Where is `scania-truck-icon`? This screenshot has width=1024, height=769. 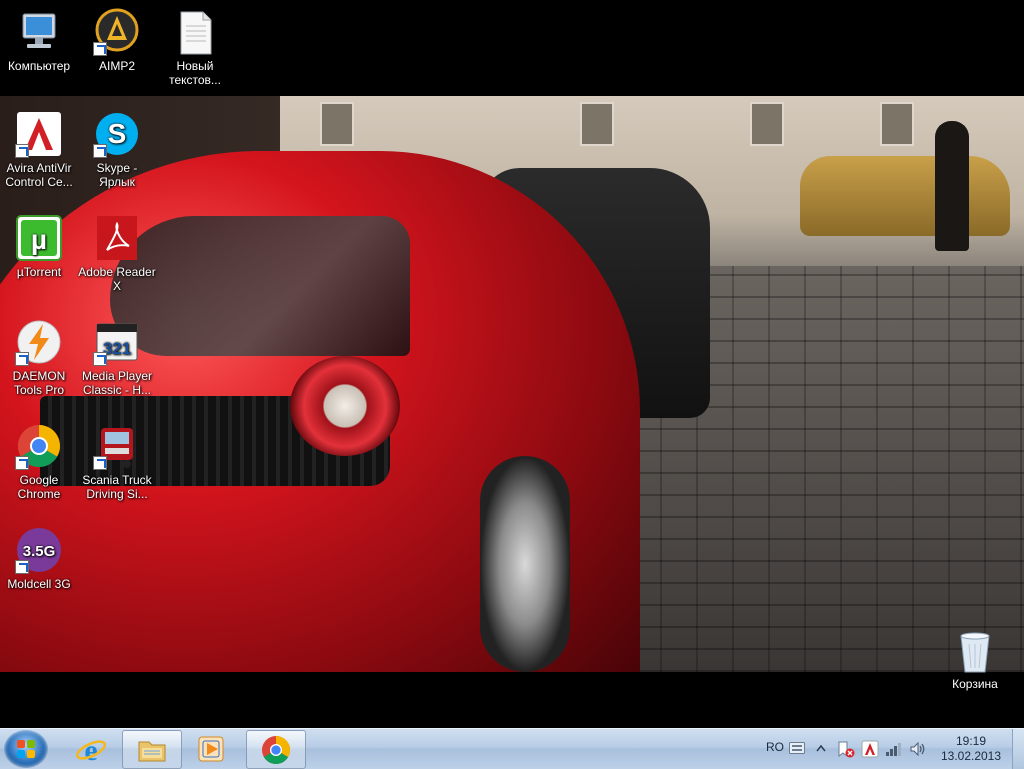
scania-truck-icon is located at coordinates (117, 446).